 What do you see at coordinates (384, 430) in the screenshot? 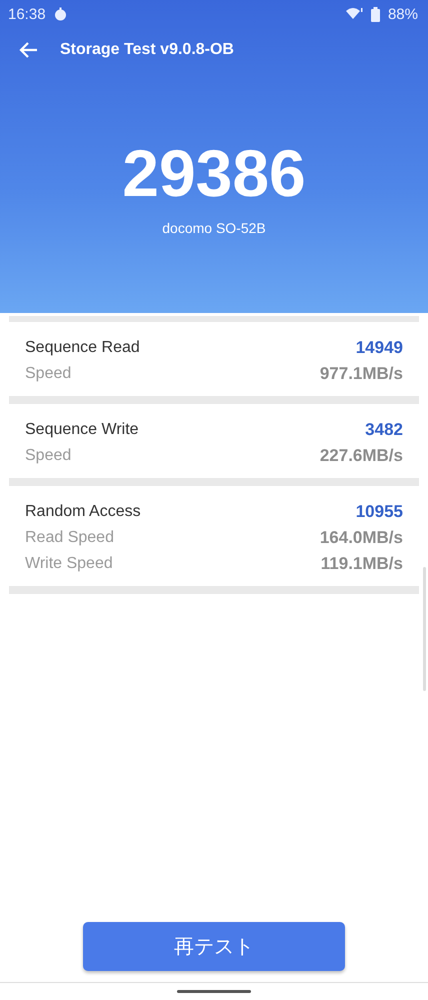
I see `test-score: 3482` at bounding box center [384, 430].